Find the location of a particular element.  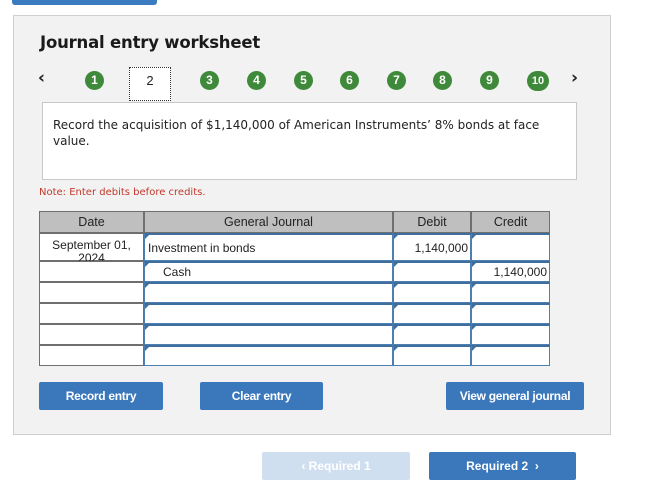

top-accent-bar is located at coordinates (84, 2).